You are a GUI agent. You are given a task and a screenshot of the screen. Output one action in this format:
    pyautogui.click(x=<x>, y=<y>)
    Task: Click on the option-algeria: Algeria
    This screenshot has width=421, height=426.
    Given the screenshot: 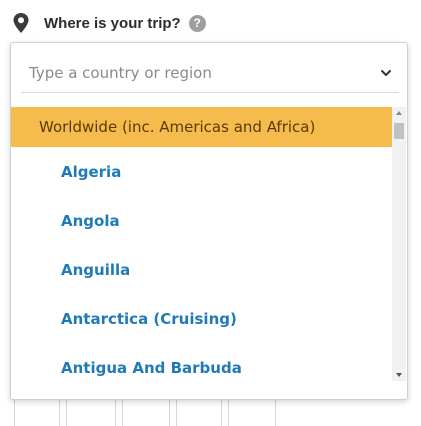 What is the action you would take?
    pyautogui.click(x=202, y=172)
    